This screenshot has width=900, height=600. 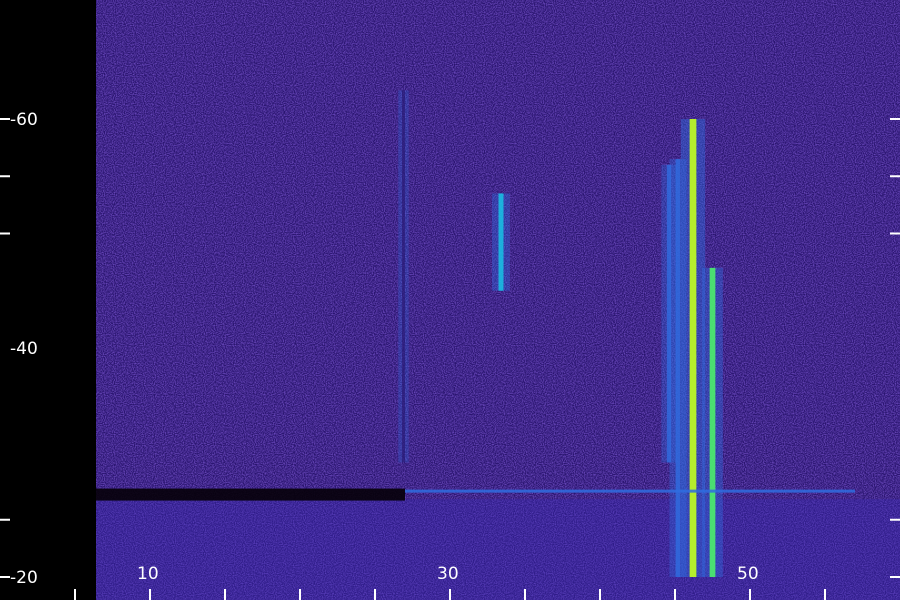 I want to click on x-tick-label-50: 50, so click(x=748, y=574).